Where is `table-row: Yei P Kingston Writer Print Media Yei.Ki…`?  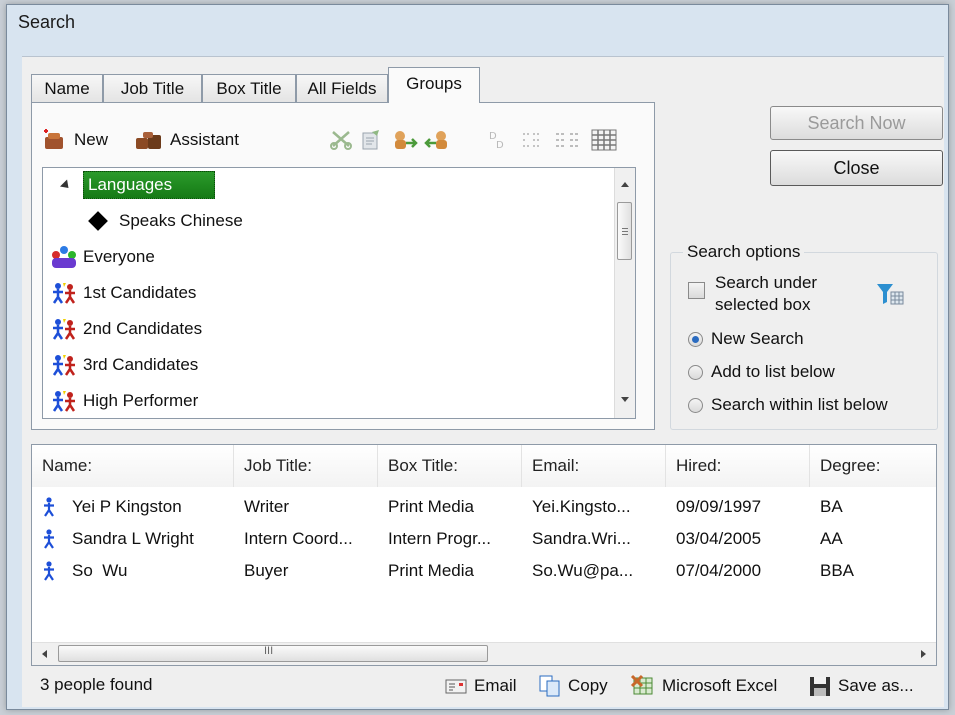 table-row: Yei P Kingston Writer Print Media Yei.Ki… is located at coordinates (484, 507).